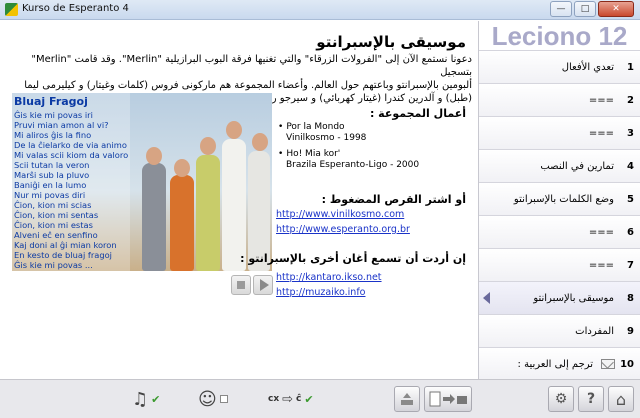  What do you see at coordinates (11, 9) in the screenshot?
I see `app-icon` at bounding box center [11, 9].